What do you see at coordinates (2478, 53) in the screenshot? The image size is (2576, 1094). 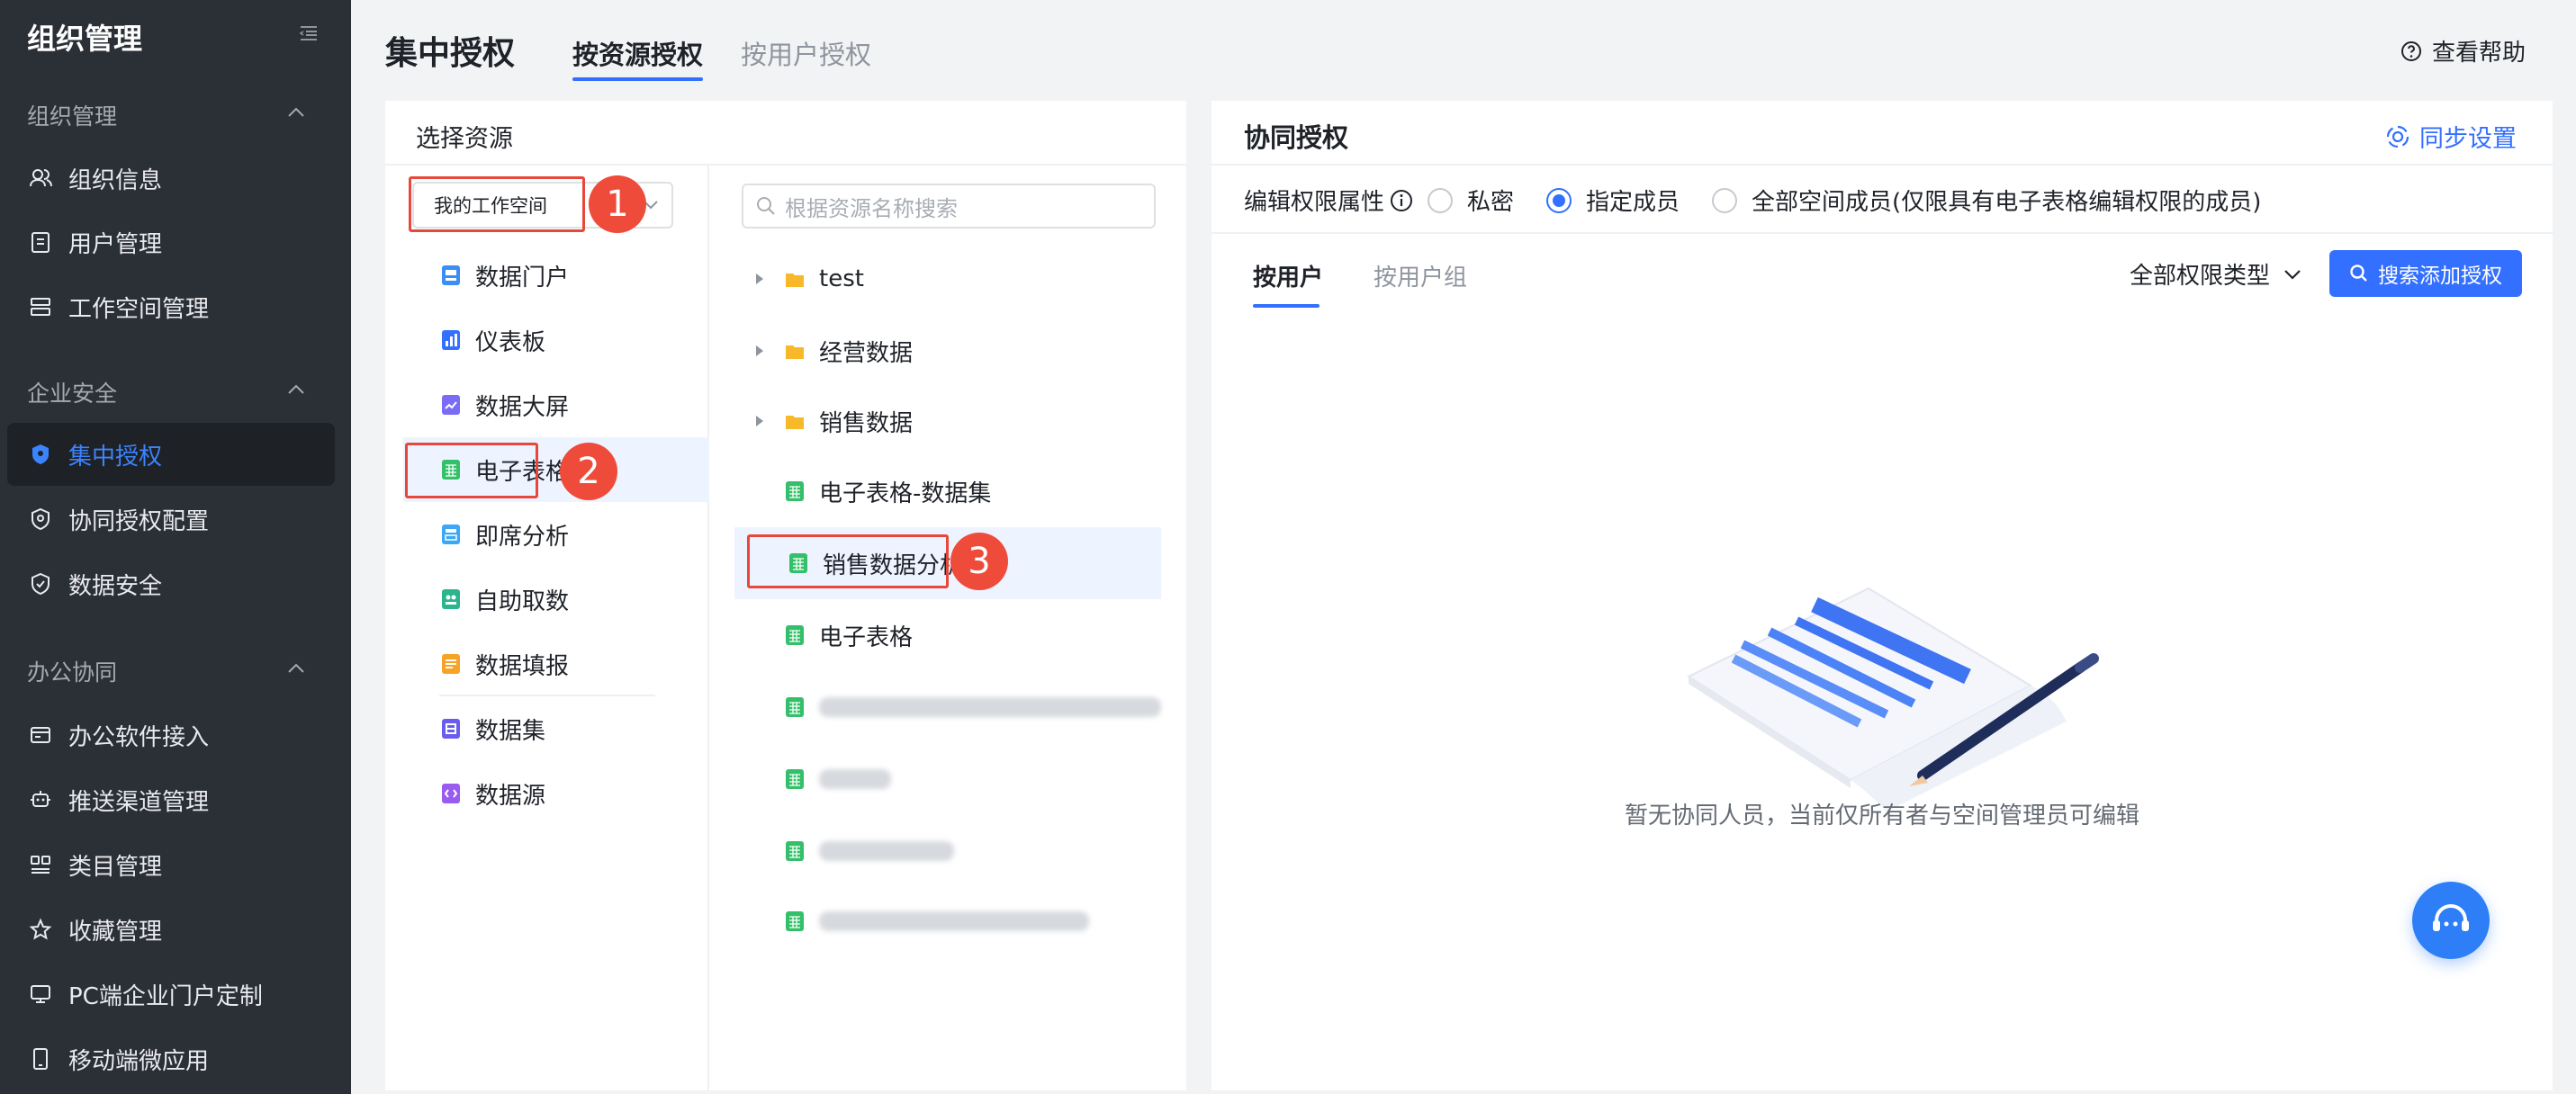 I see `help-label: 查看帮助` at bounding box center [2478, 53].